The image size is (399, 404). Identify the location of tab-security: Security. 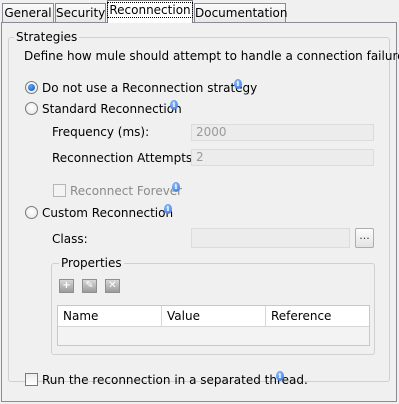
(80, 12).